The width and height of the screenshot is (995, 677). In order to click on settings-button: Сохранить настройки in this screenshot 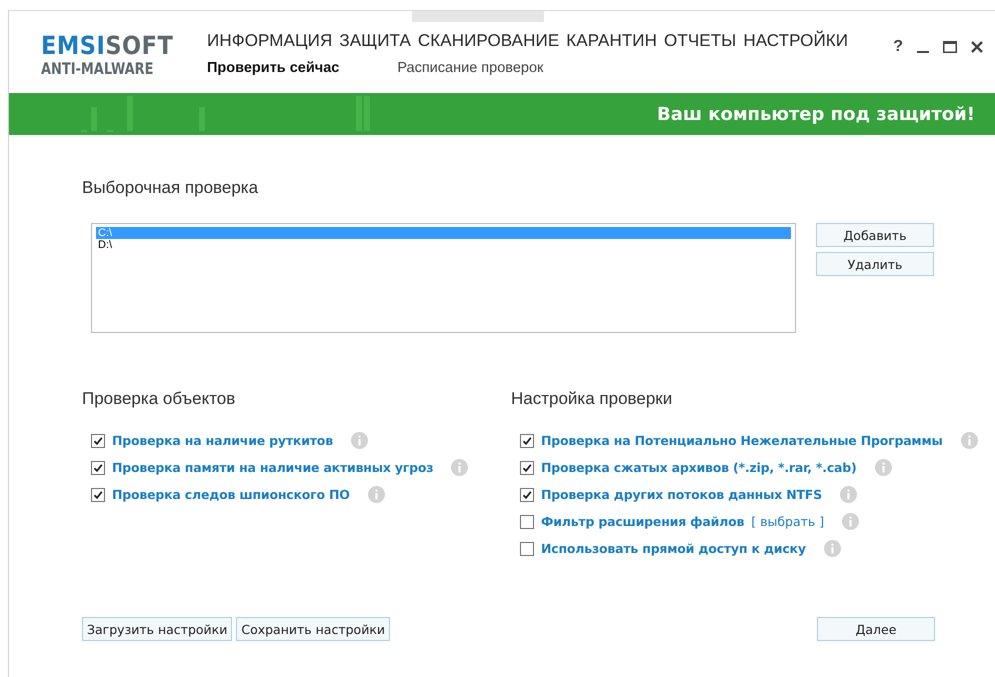, I will do `click(313, 629)`.